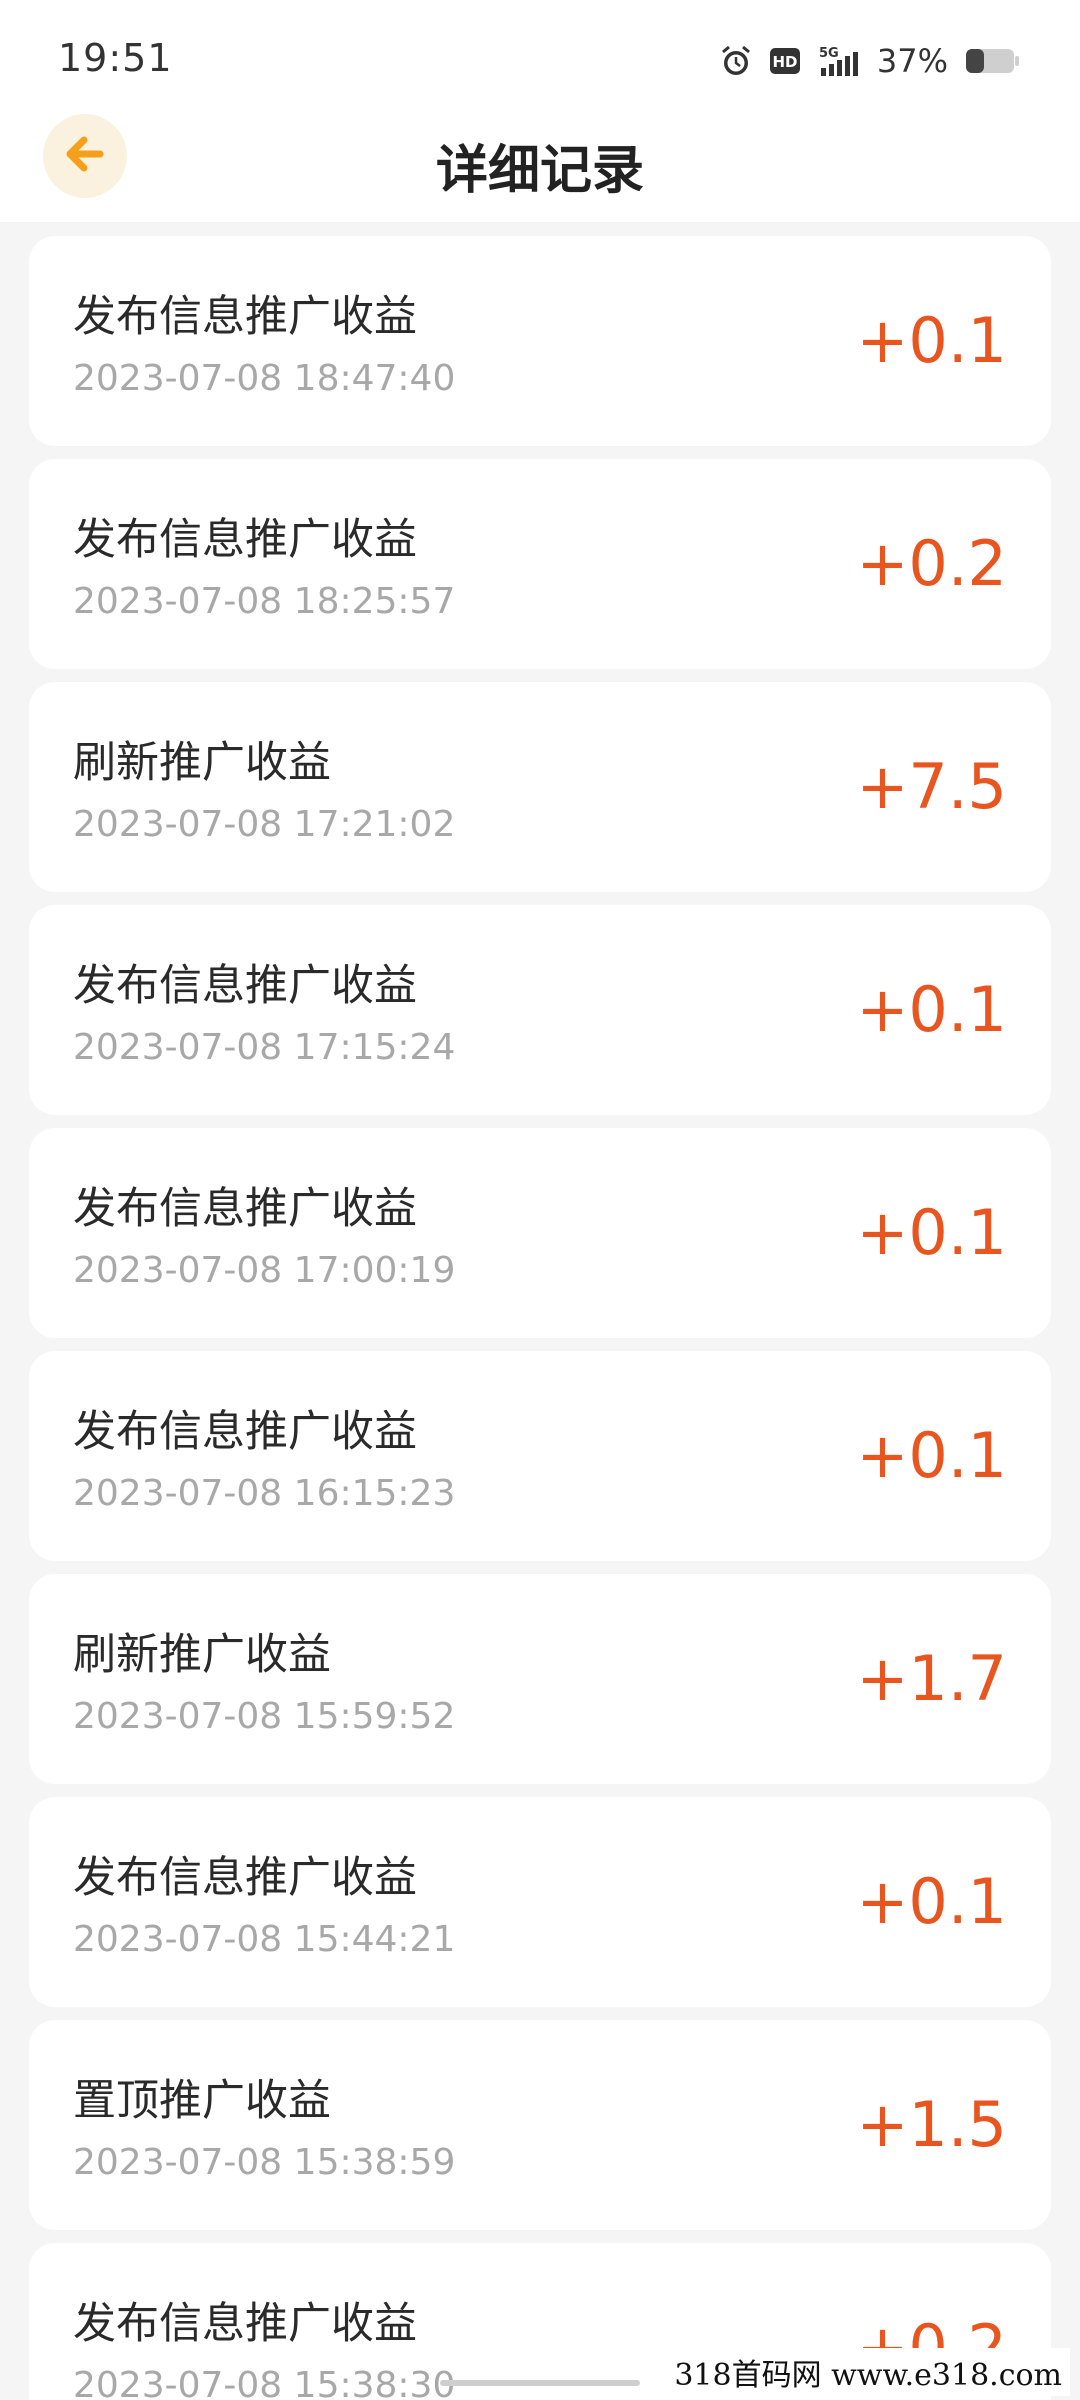 The image size is (1080, 2400). What do you see at coordinates (264, 378) in the screenshot?
I see `record-time: 2023-07-08 18:47:40` at bounding box center [264, 378].